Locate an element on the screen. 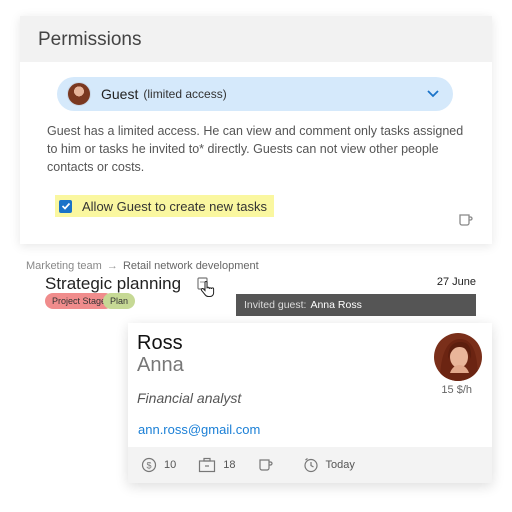  breadcrumb-arrow: → is located at coordinates (112, 266).